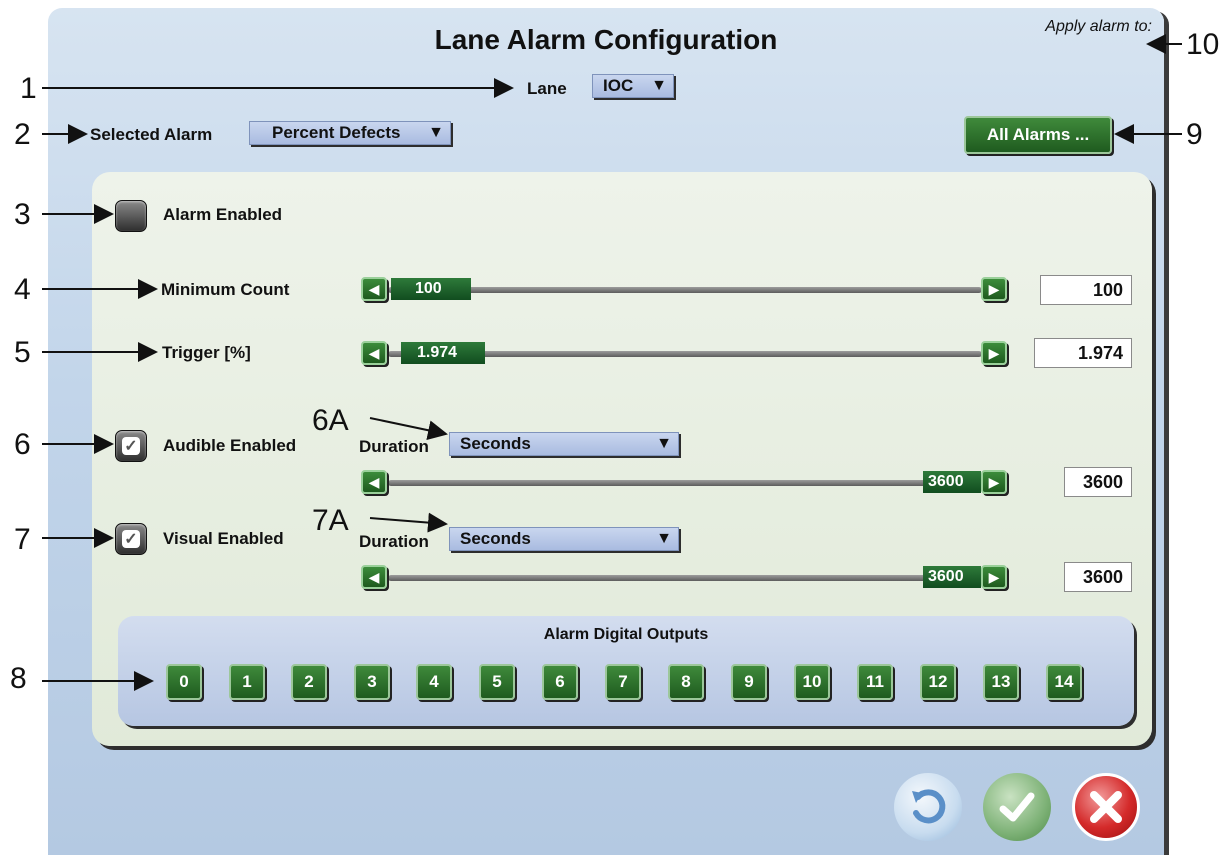  Describe the element at coordinates (408, 522) in the screenshot. I see `arrow-7a` at that location.